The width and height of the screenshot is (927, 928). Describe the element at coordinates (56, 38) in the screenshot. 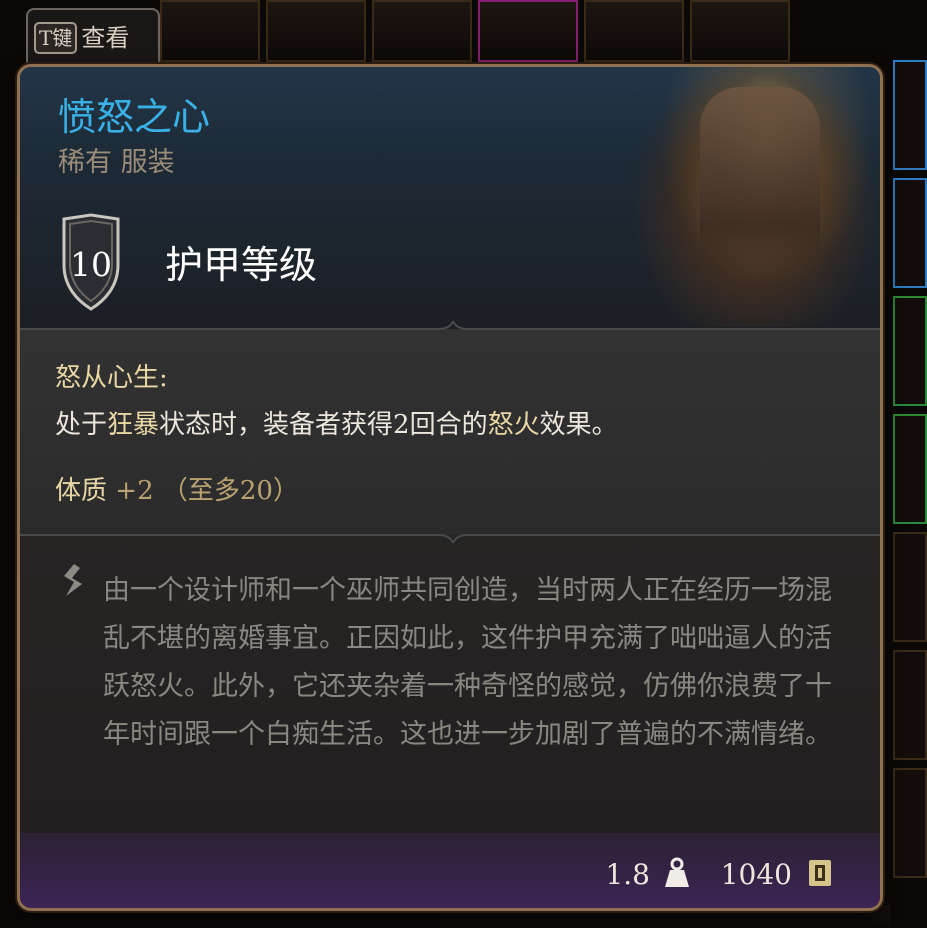

I see `hotkey-key: T键` at that location.